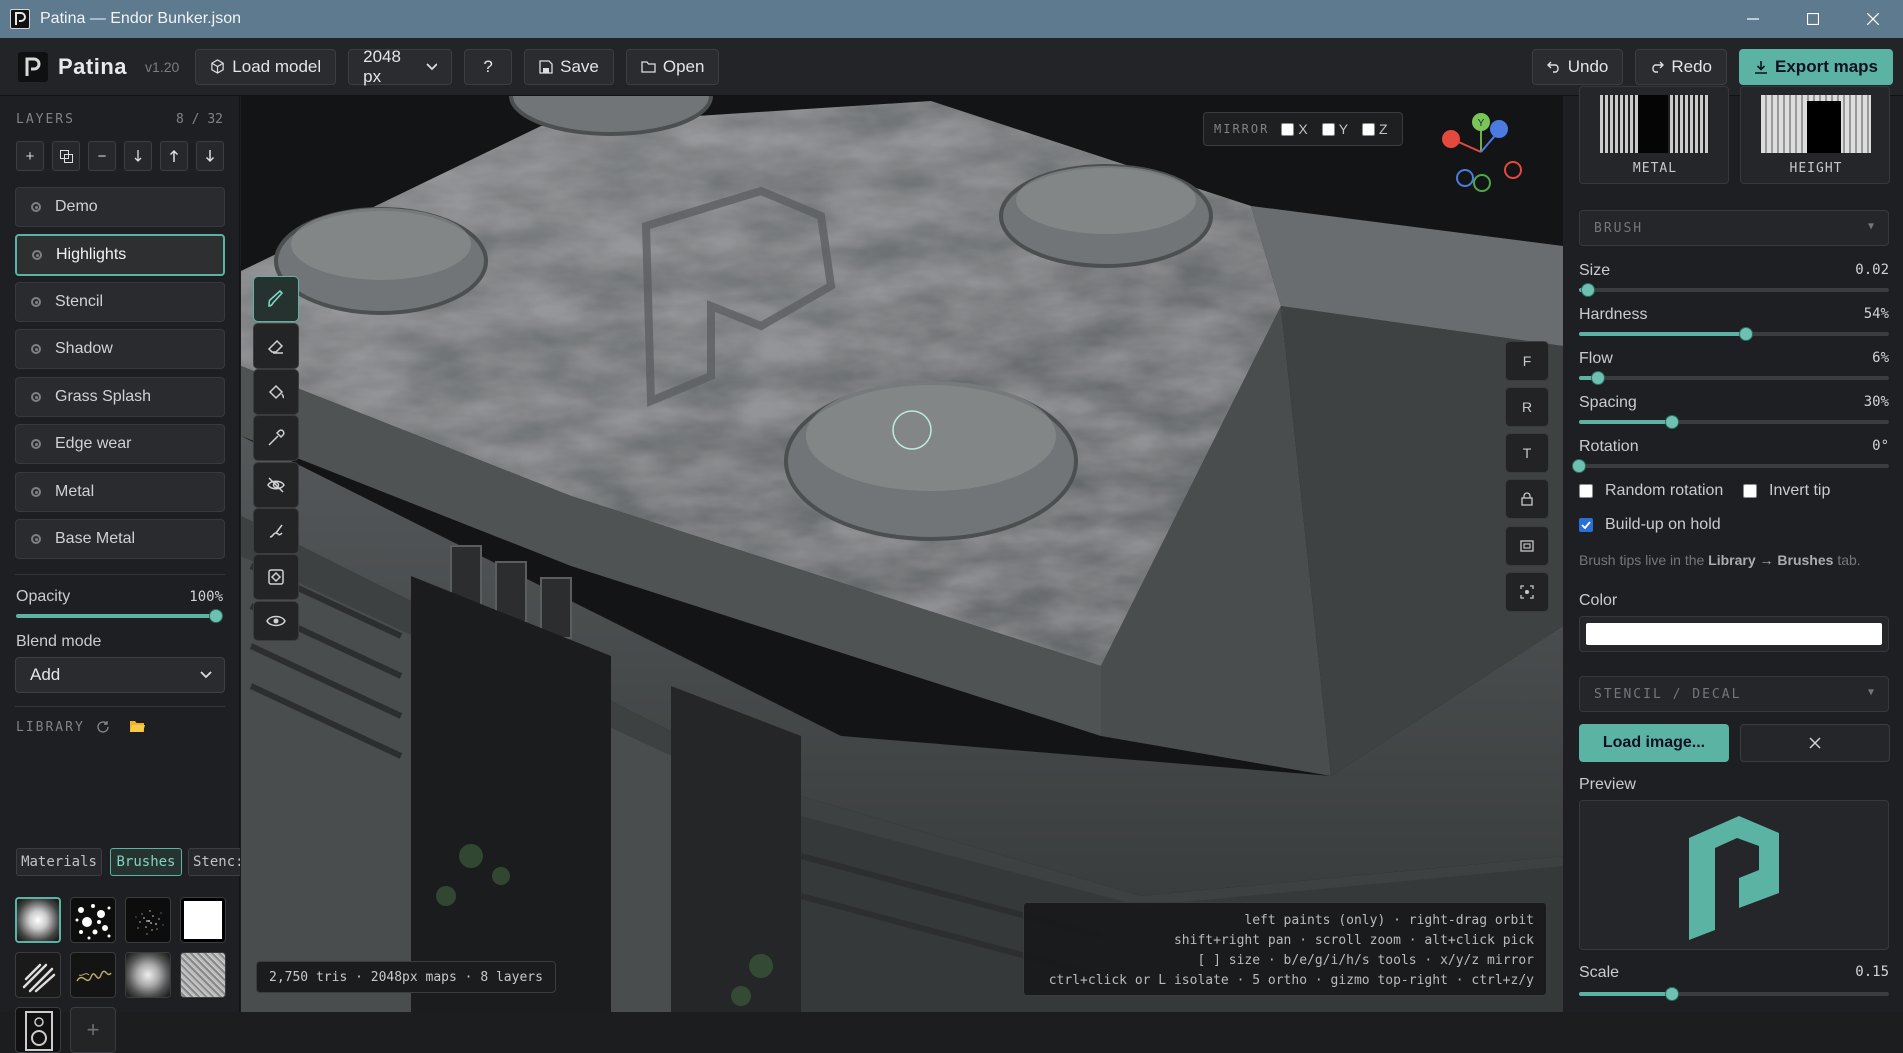  Describe the element at coordinates (276, 438) in the screenshot. I see `eyedropper-tool-button` at that location.